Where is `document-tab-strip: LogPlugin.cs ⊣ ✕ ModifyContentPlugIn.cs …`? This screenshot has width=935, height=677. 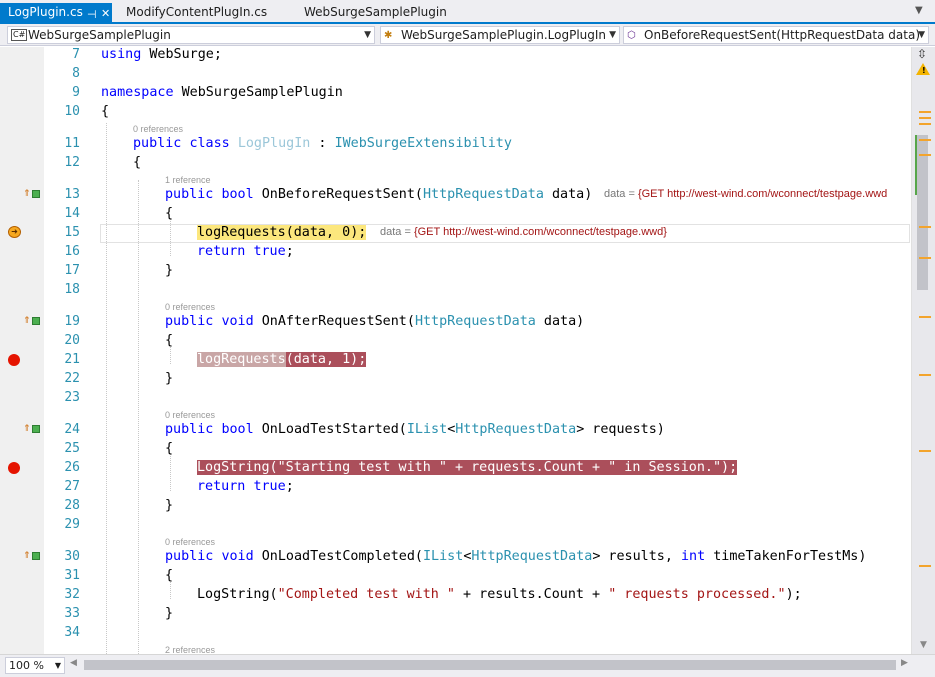 document-tab-strip: LogPlugin.cs ⊣ ✕ ModifyContentPlugIn.cs … is located at coordinates (467, 12).